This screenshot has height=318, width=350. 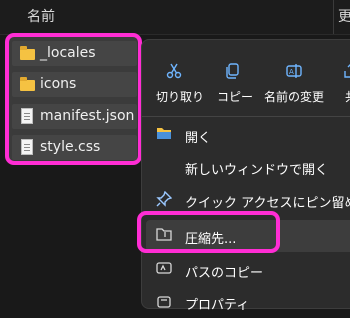 What do you see at coordinates (248, 135) in the screenshot?
I see `menu-item-open: 開く` at bounding box center [248, 135].